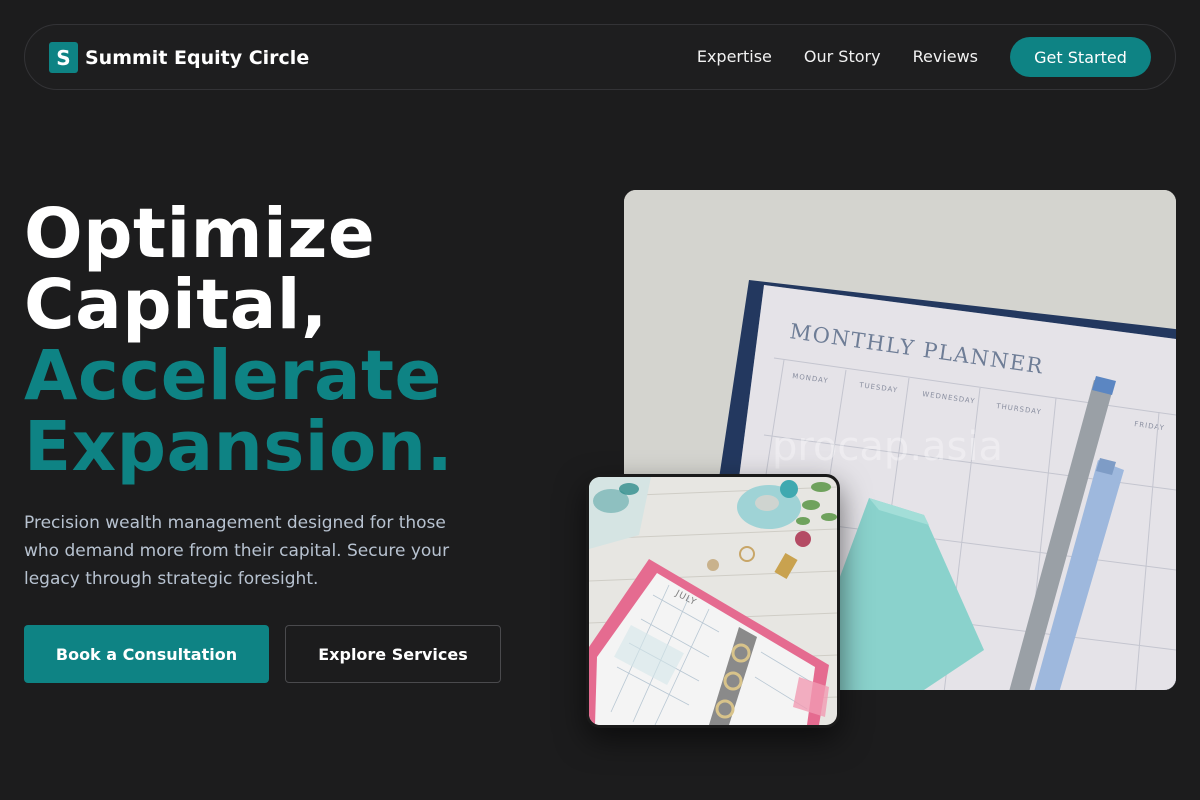 This screenshot has width=1200, height=800. I want to click on watermark-text: procap.asia, so click(887, 447).